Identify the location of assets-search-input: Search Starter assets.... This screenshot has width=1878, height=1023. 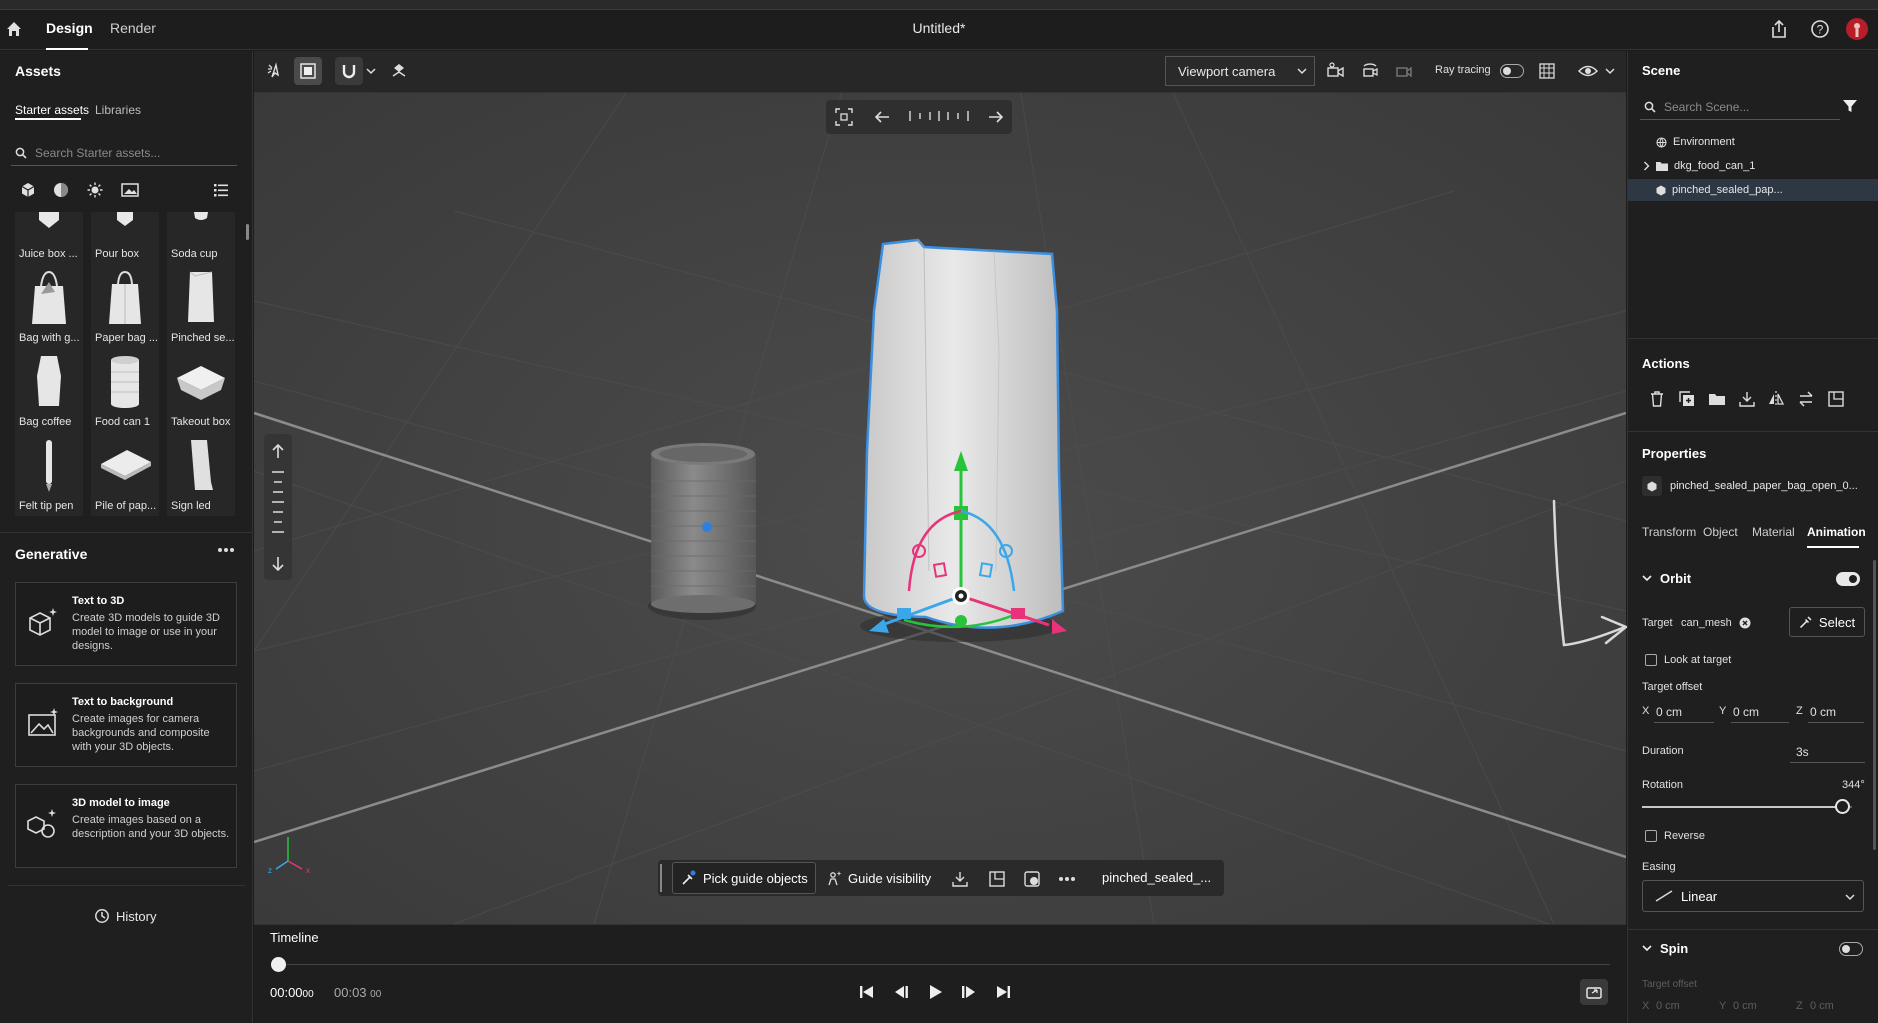
(124, 153).